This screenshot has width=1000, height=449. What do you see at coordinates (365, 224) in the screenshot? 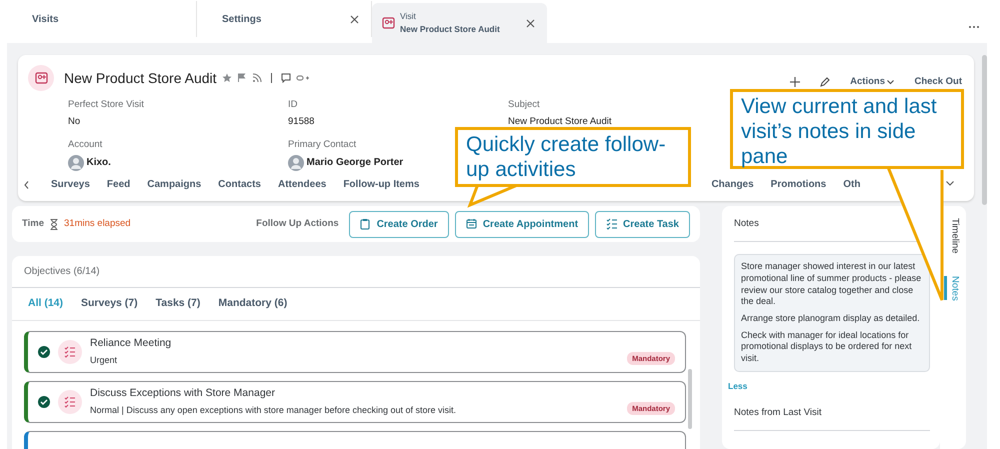
I see `clipboard-icon` at bounding box center [365, 224].